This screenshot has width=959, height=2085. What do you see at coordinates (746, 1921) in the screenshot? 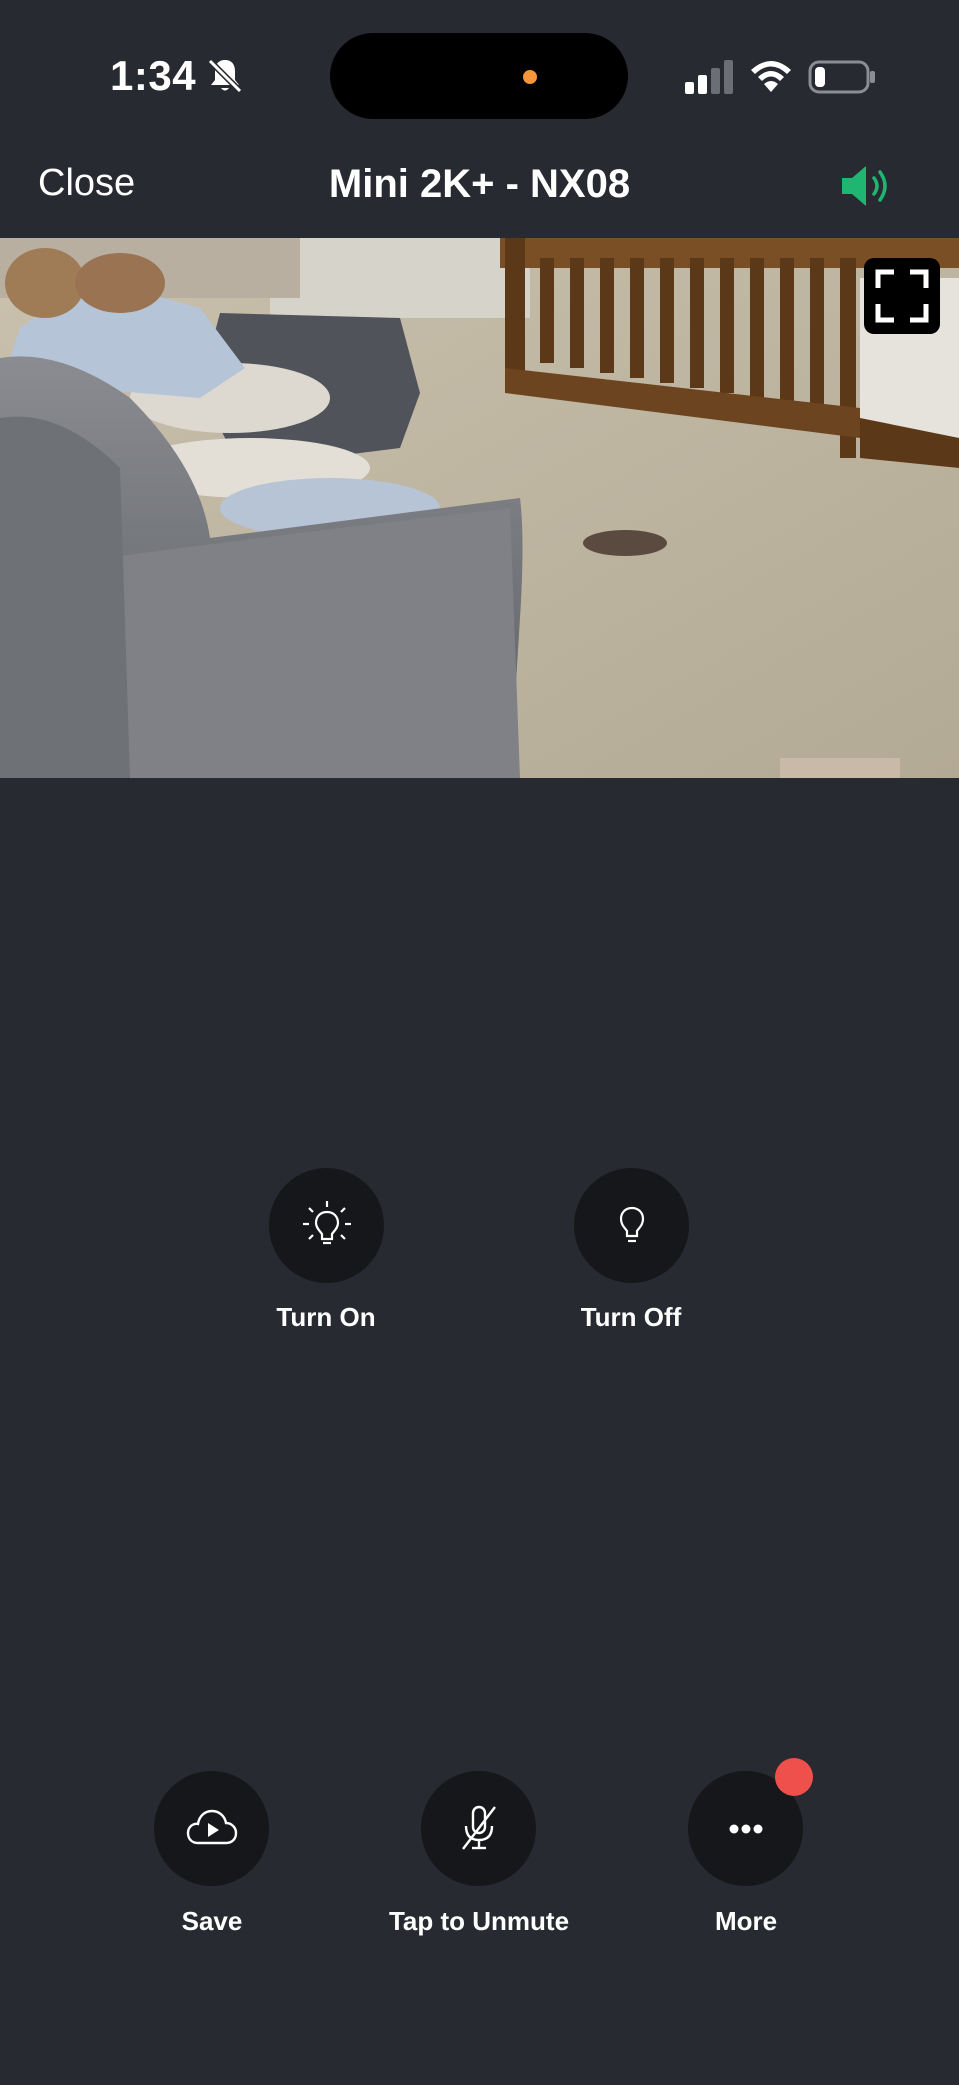
I see `more-label: More` at bounding box center [746, 1921].